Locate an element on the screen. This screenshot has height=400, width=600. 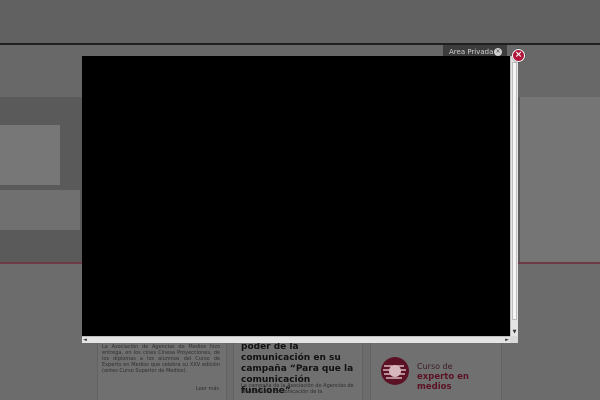
read-more-link: Leer más is located at coordinates (207, 389).